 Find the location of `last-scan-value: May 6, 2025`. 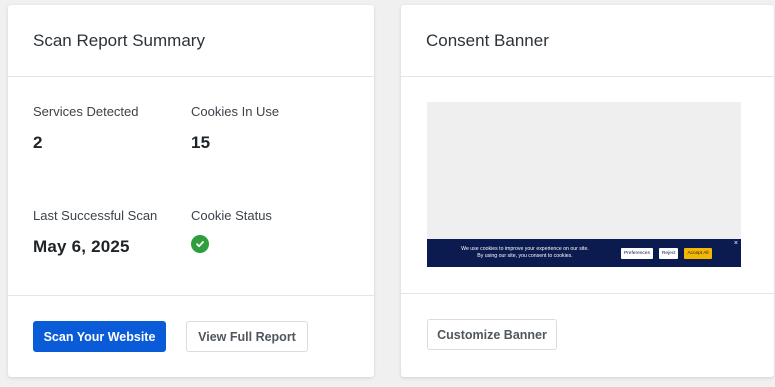

last-scan-value: May 6, 2025 is located at coordinates (81, 246).